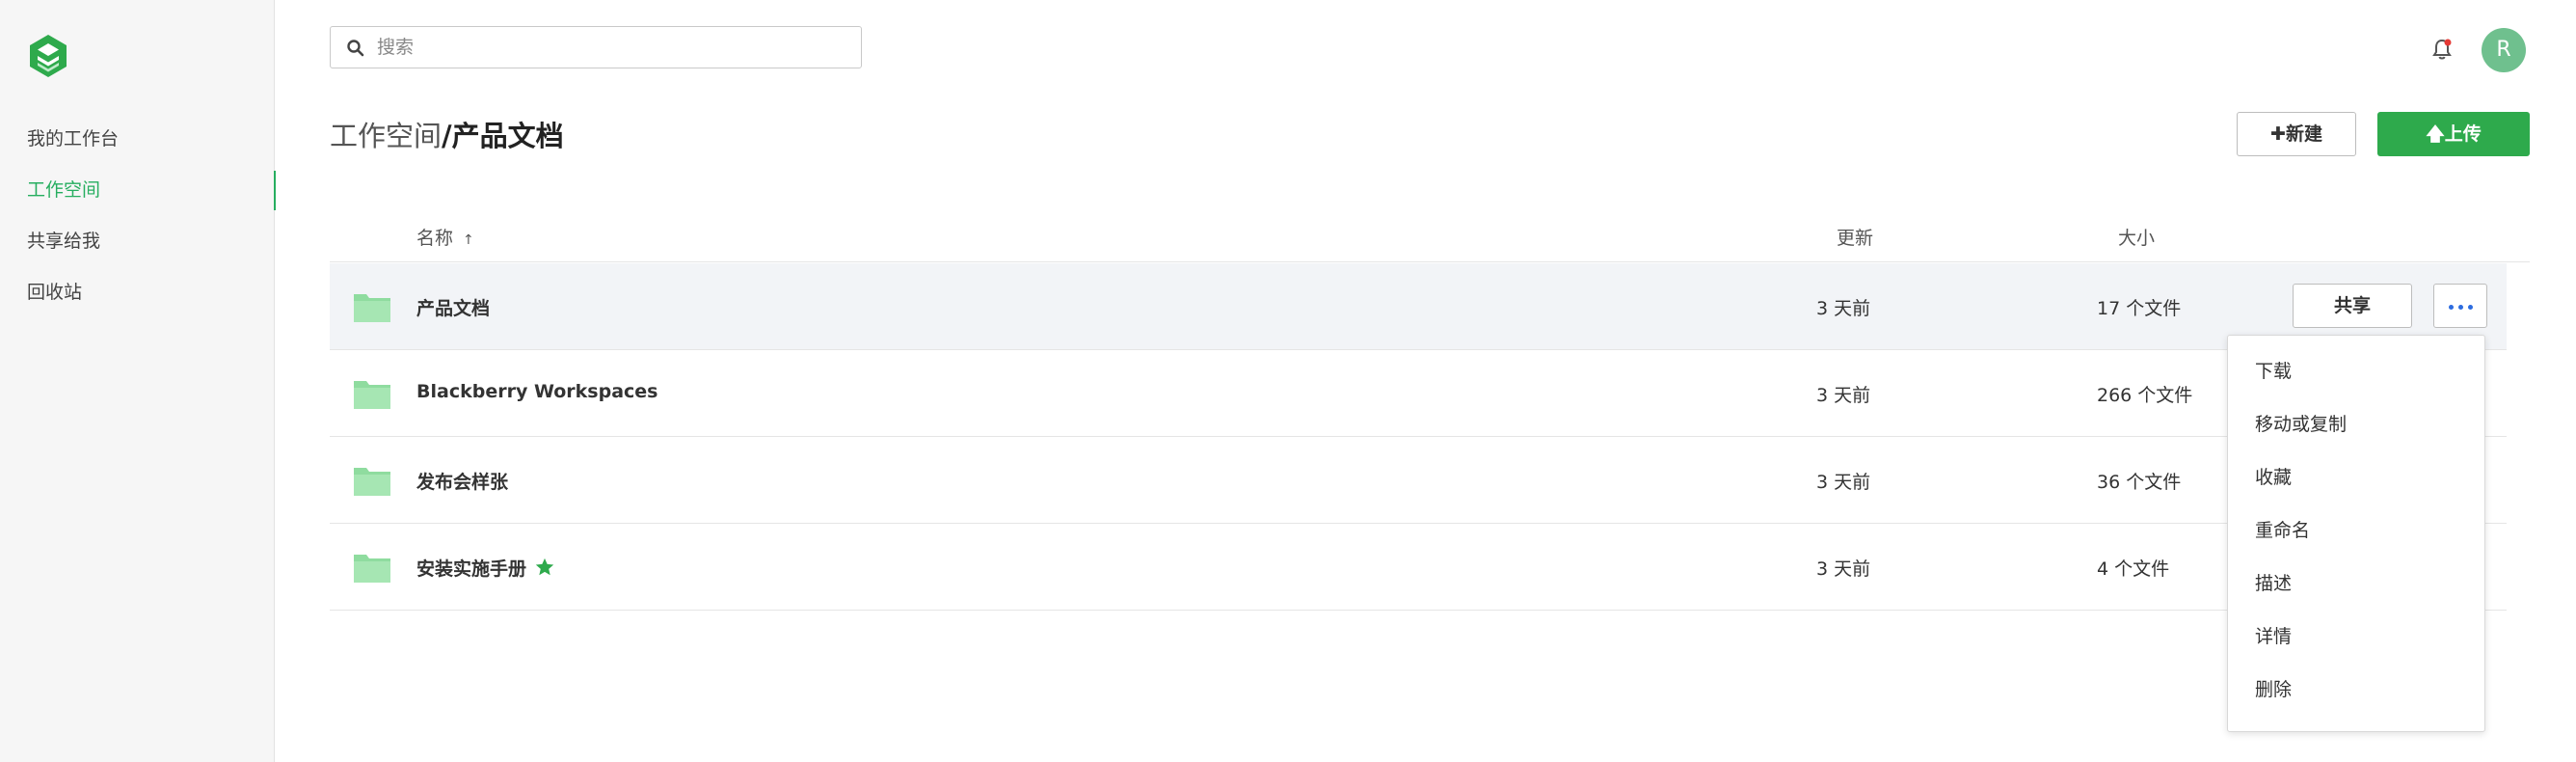 Image resolution: width=2576 pixels, height=762 pixels. Describe the element at coordinates (138, 381) in the screenshot. I see `sidebar: 我的工作台 工作空间 共享给我 回收站` at that location.